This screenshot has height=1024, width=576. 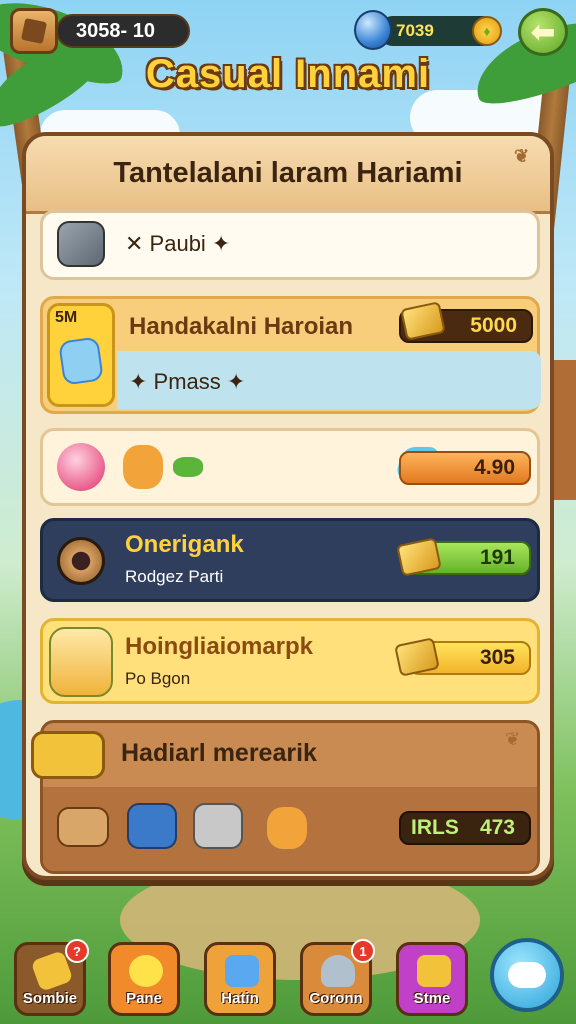 What do you see at coordinates (158, 678) in the screenshot?
I see `row-subtitle: Po Bgon` at bounding box center [158, 678].